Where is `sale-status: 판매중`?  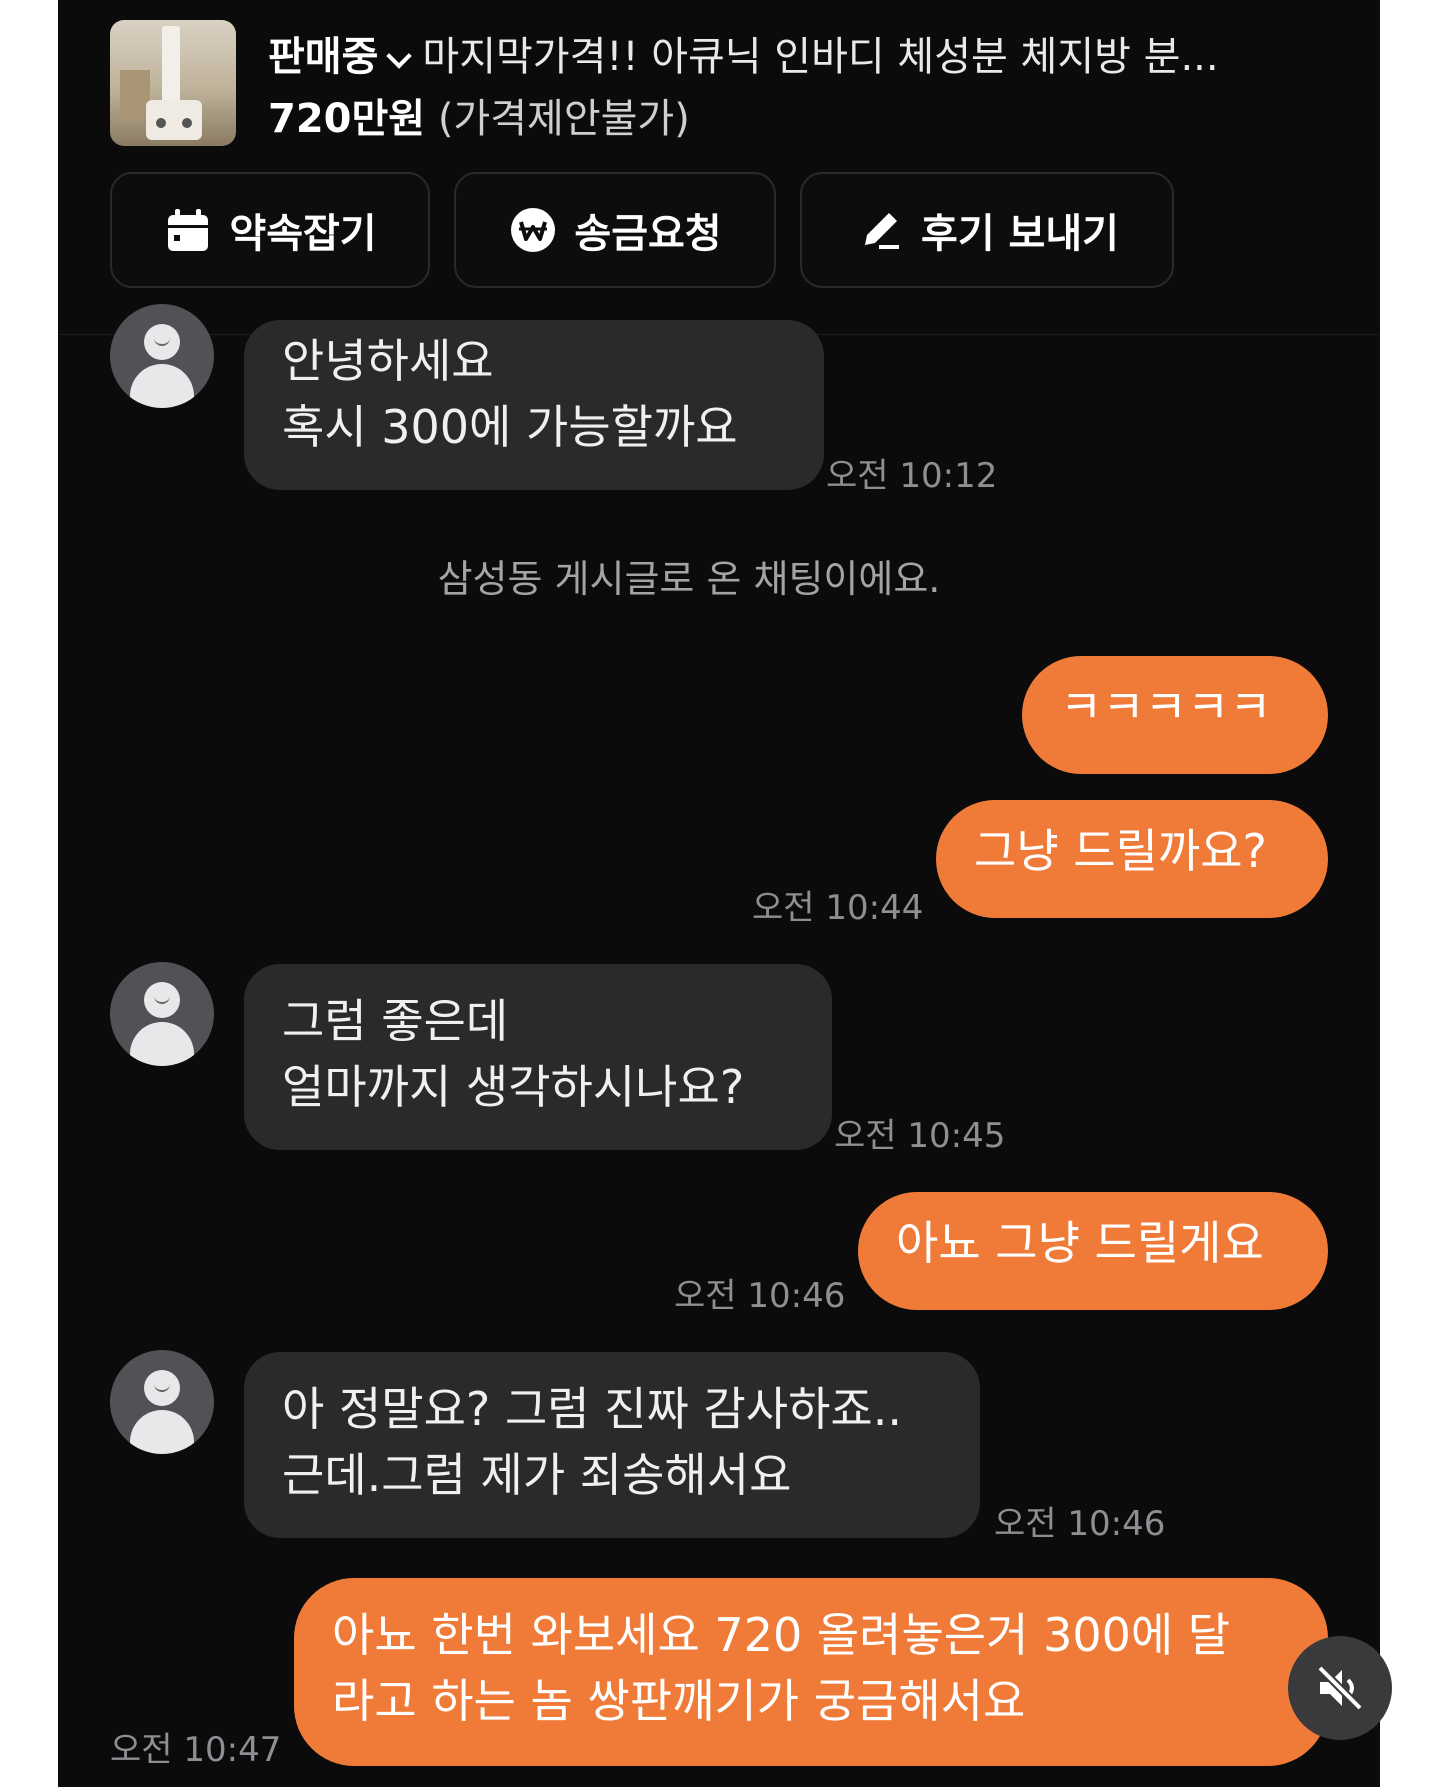
sale-status: 판매중 is located at coordinates (323, 57).